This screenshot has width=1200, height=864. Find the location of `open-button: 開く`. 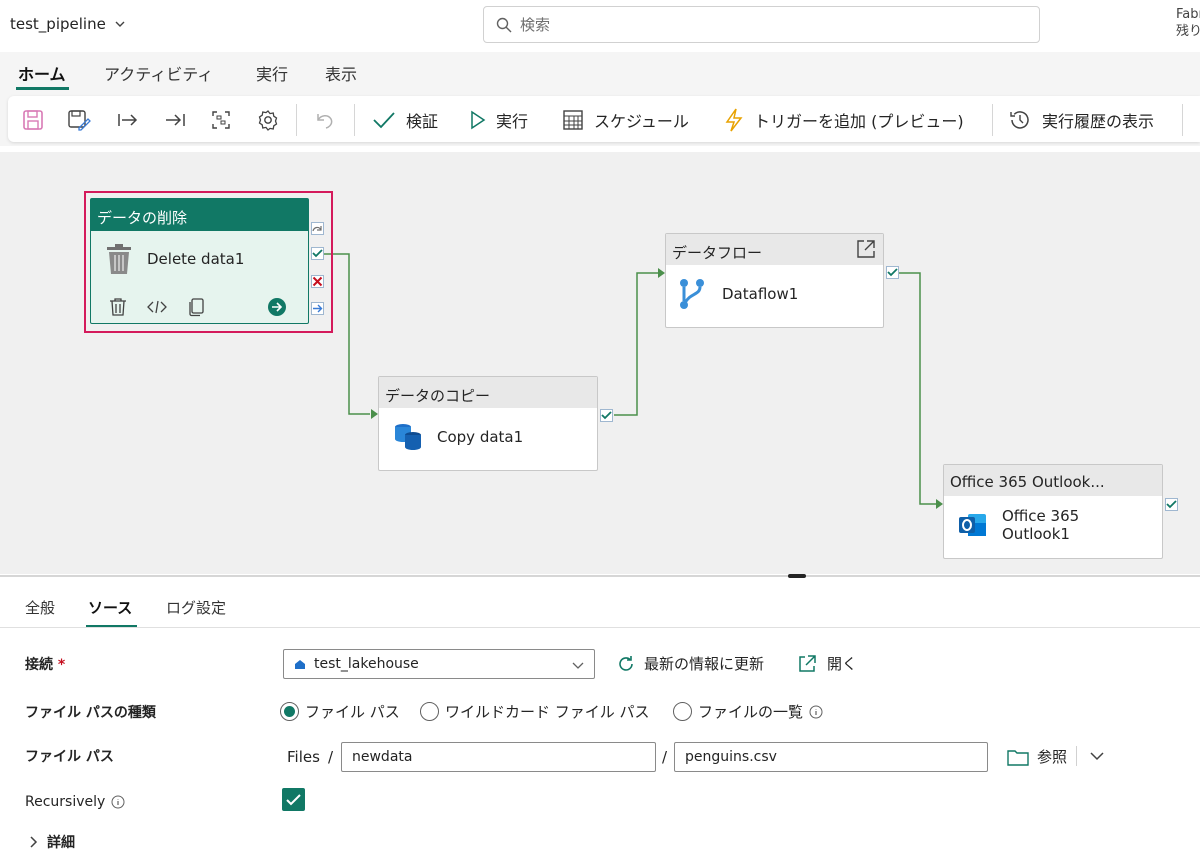

open-button: 開く is located at coordinates (827, 663).